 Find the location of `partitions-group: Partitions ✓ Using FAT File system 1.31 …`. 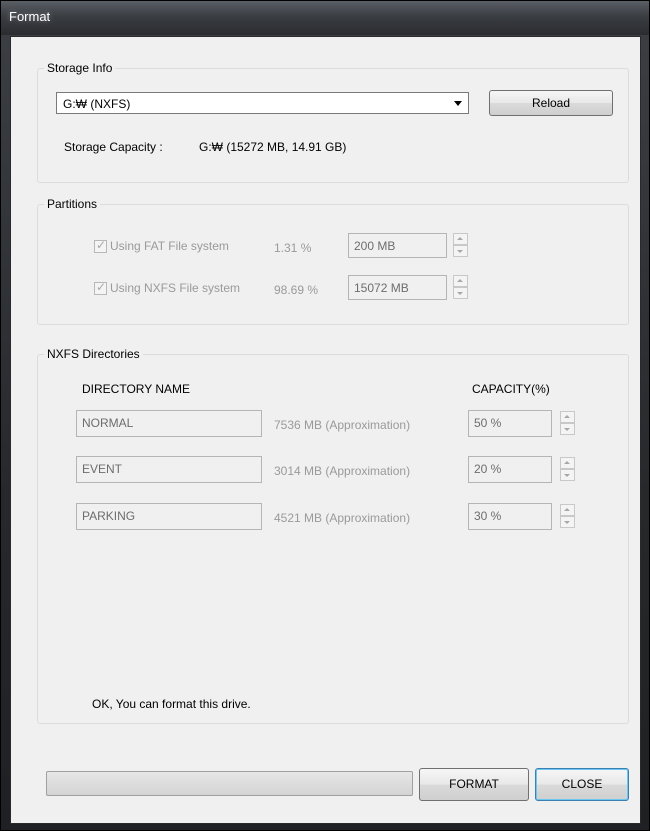

partitions-group: Partitions ✓ Using FAT File system 1.31 … is located at coordinates (333, 261).